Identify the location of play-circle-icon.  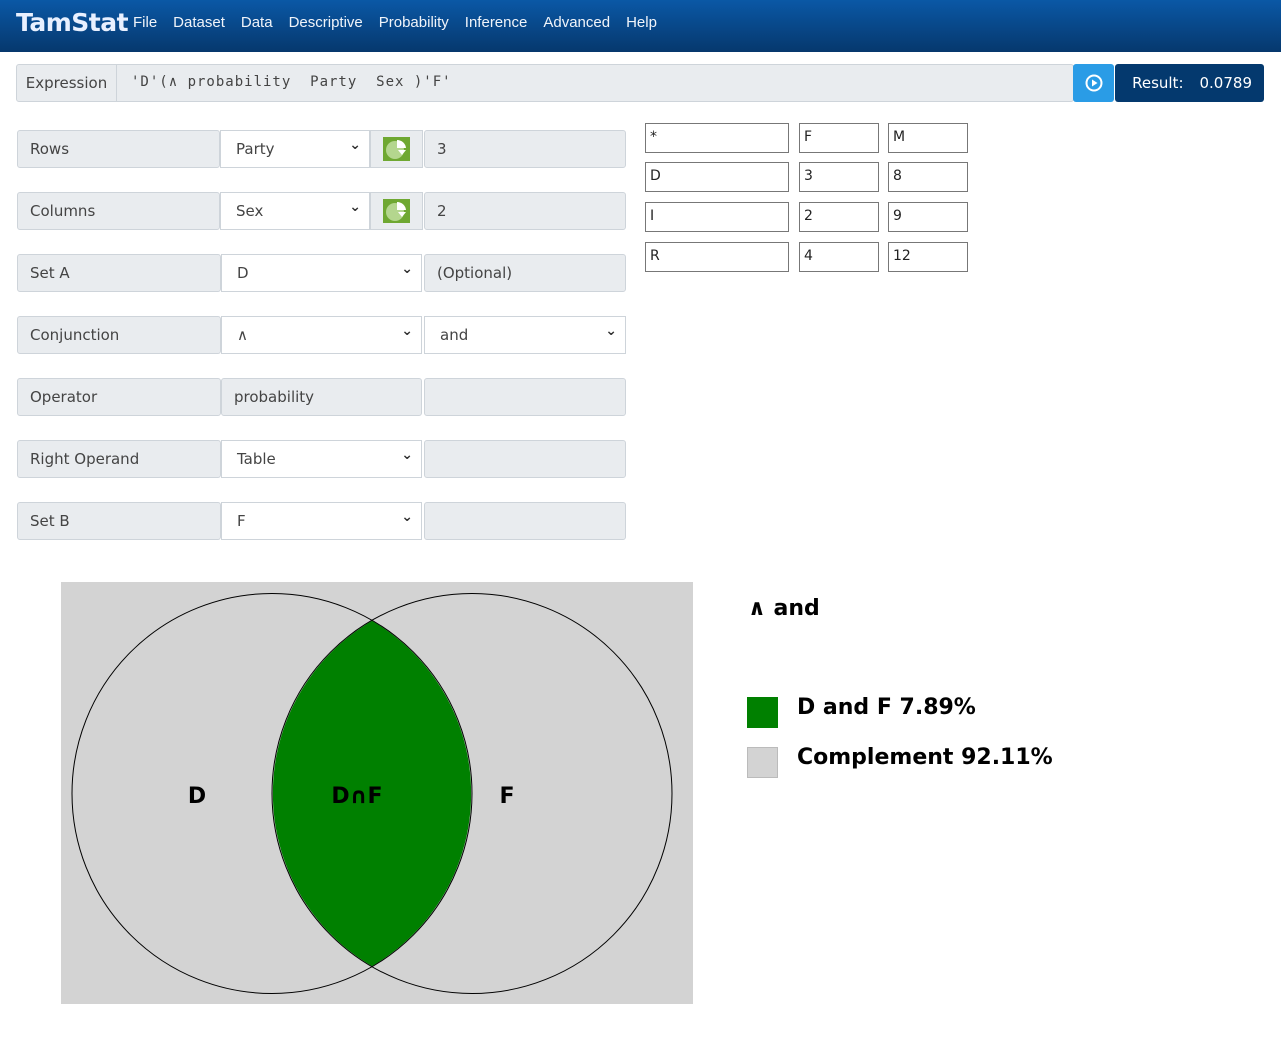
(1093, 83).